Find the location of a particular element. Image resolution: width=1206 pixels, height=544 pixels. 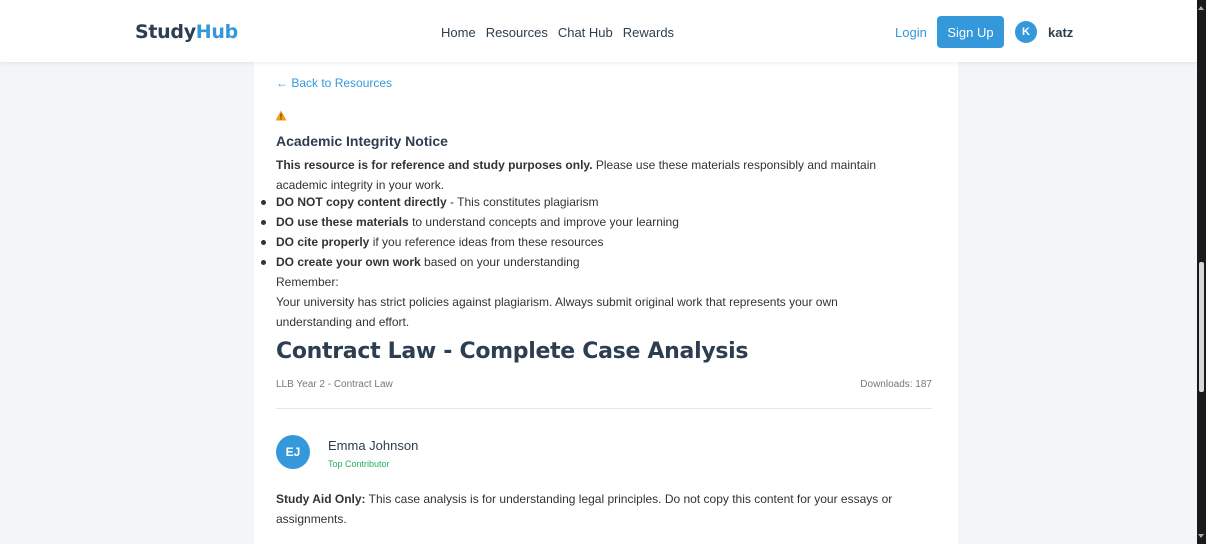

rule-bold: DO create your own work is located at coordinates (348, 262).